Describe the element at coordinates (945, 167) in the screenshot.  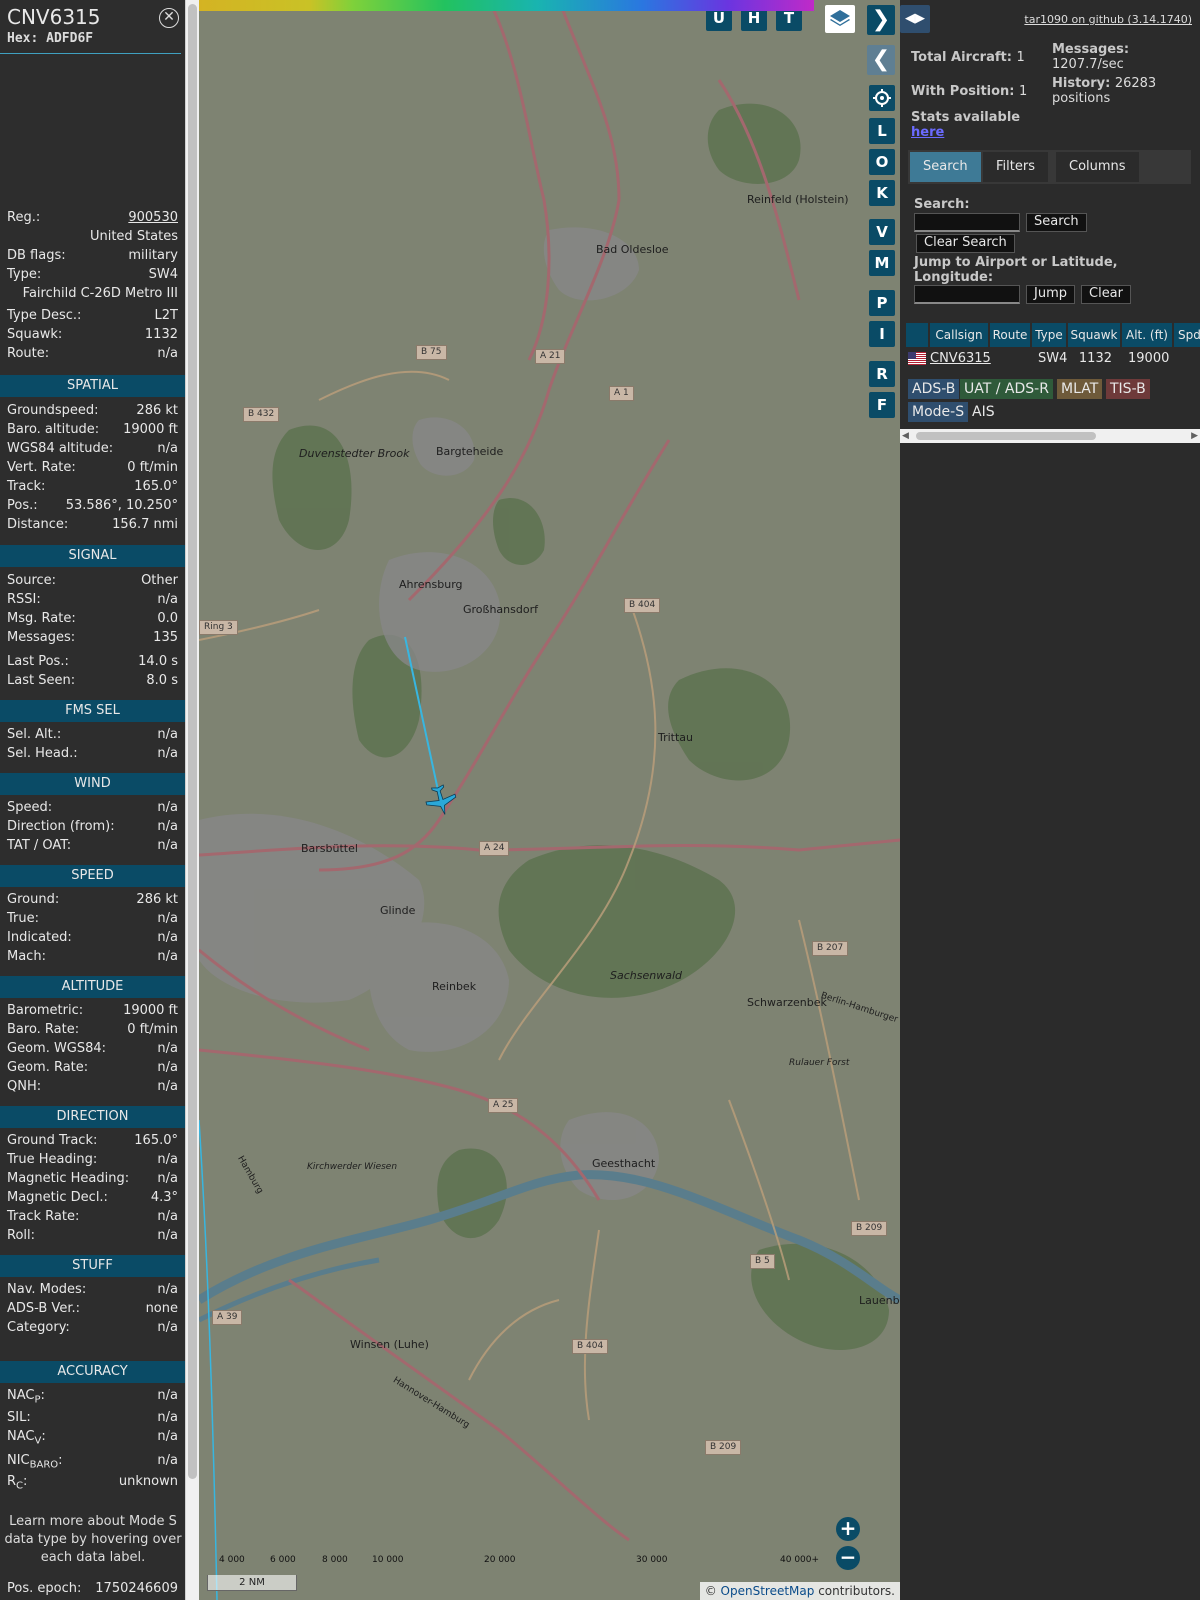
I see `tab-search: Search` at that location.